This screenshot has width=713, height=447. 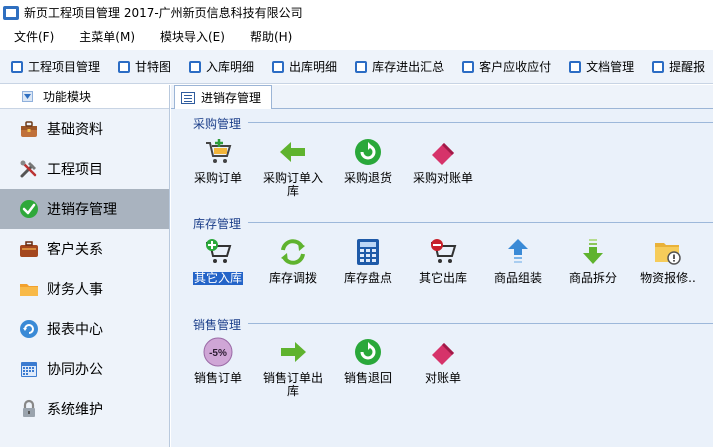 I want to click on group-title-sales: 销售管理, so click(x=217, y=325).